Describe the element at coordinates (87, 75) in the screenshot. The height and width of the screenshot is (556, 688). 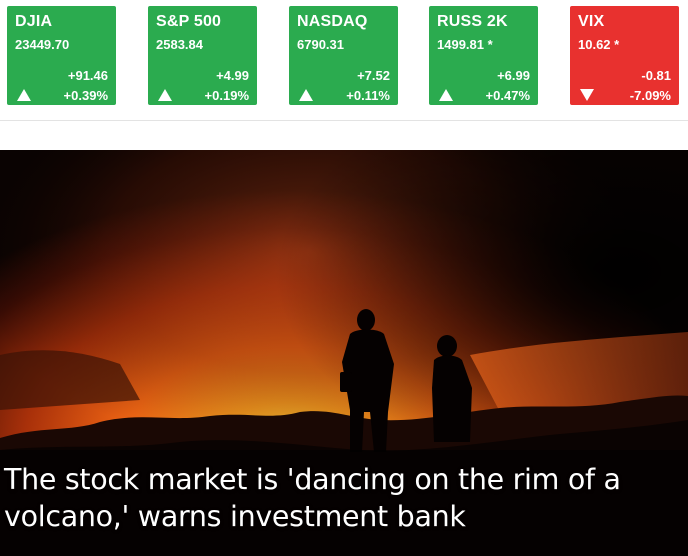
I see `ticker-change: +91.46` at that location.